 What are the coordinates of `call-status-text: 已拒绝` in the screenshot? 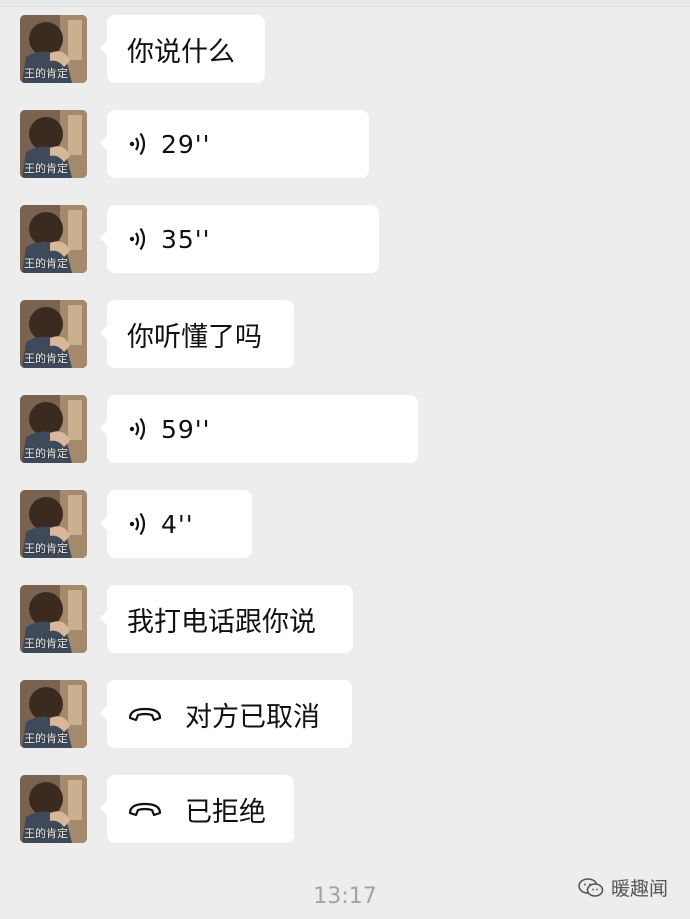 It's located at (225, 812).